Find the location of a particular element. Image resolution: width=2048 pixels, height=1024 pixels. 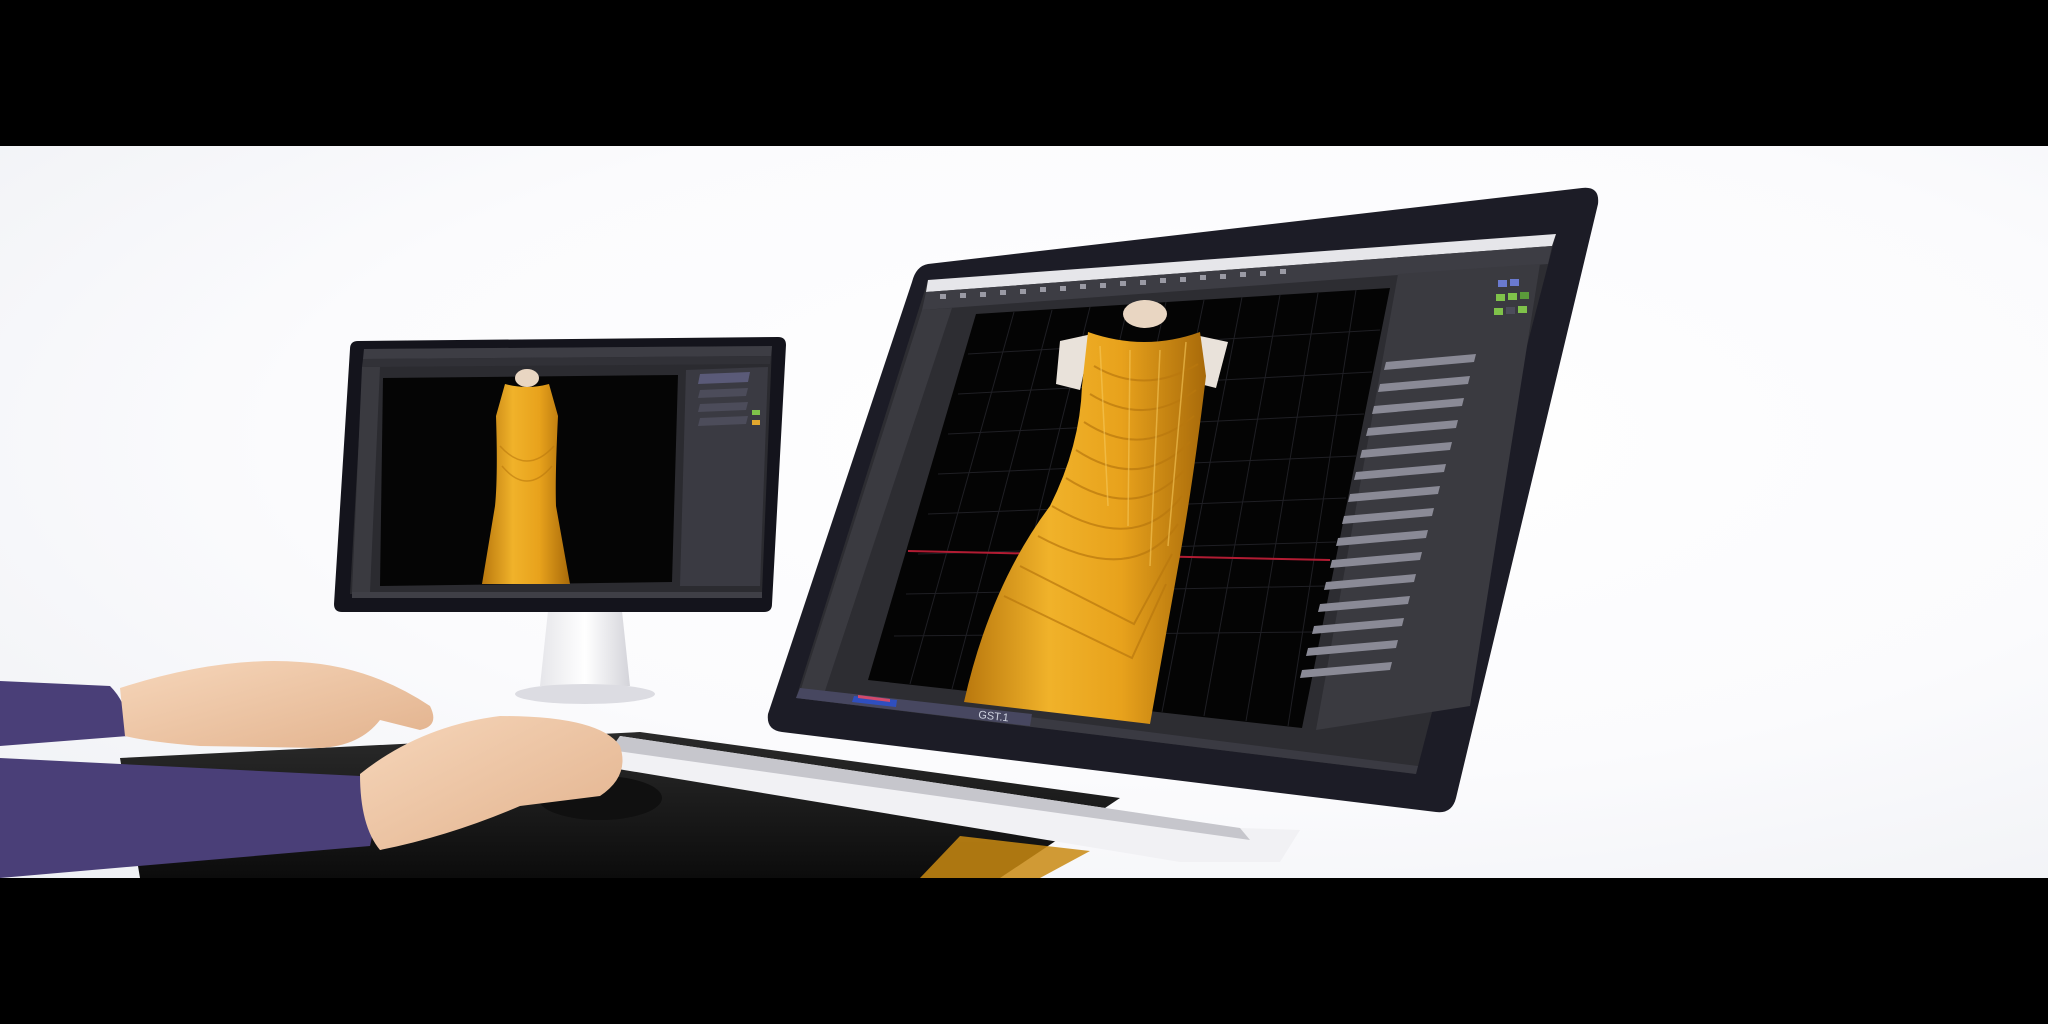

small-monitor-stand is located at coordinates (585, 657).